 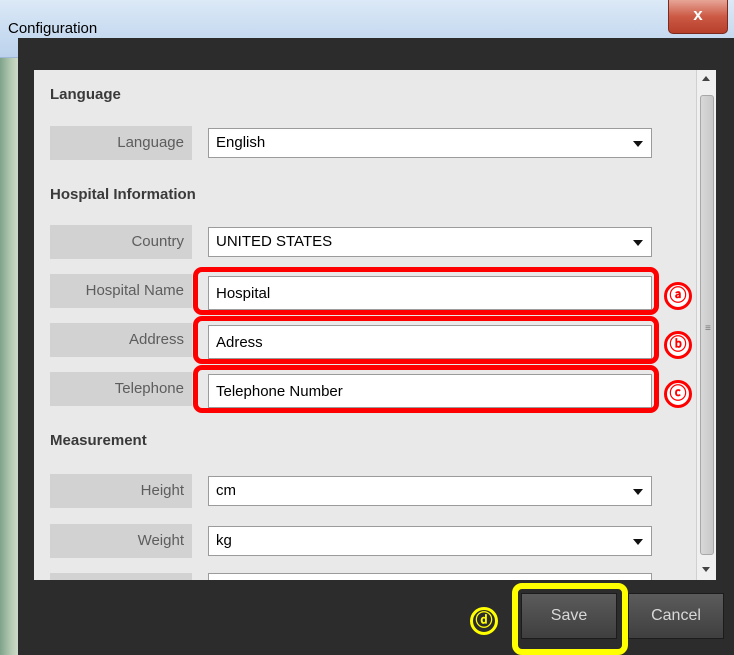 What do you see at coordinates (123, 194) in the screenshot?
I see `section-heading-hospital: Hospital Information` at bounding box center [123, 194].